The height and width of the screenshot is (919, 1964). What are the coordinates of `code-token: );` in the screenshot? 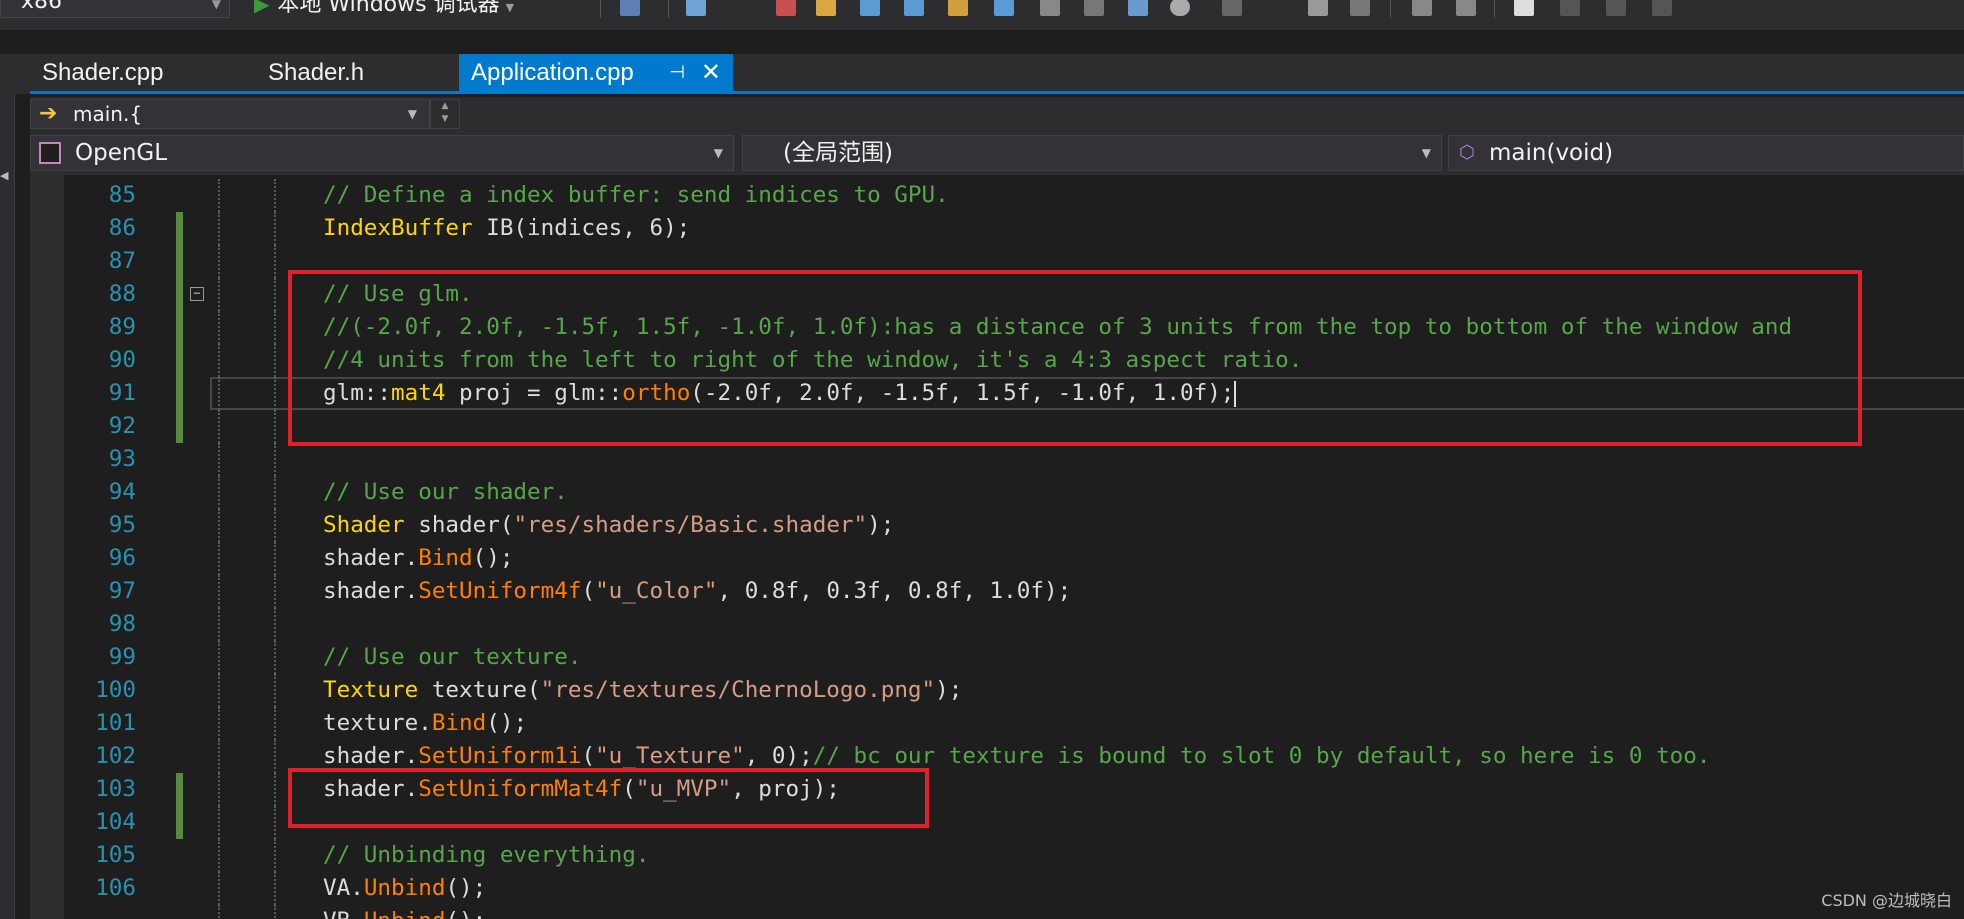 It's located at (881, 525).